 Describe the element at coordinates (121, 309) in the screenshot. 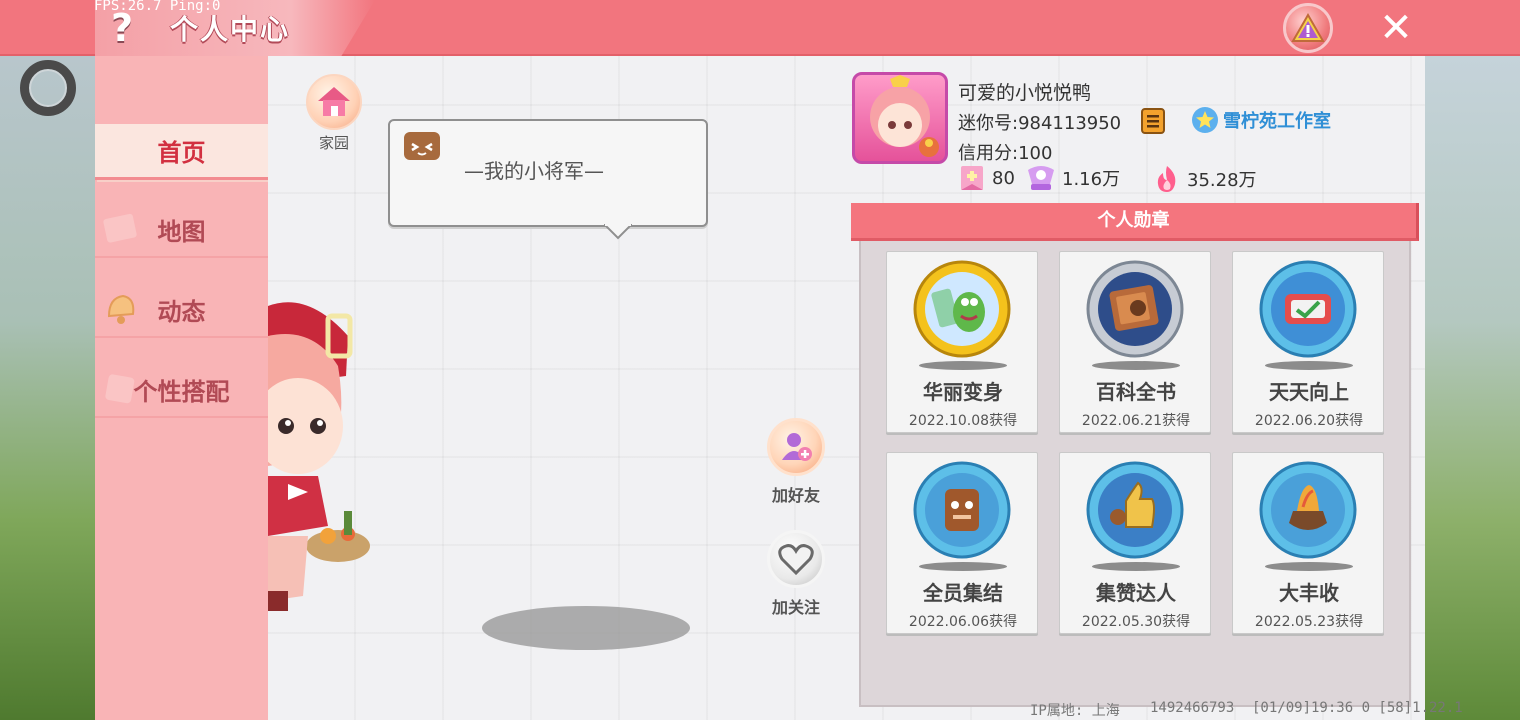

I see `bell-icon` at that location.